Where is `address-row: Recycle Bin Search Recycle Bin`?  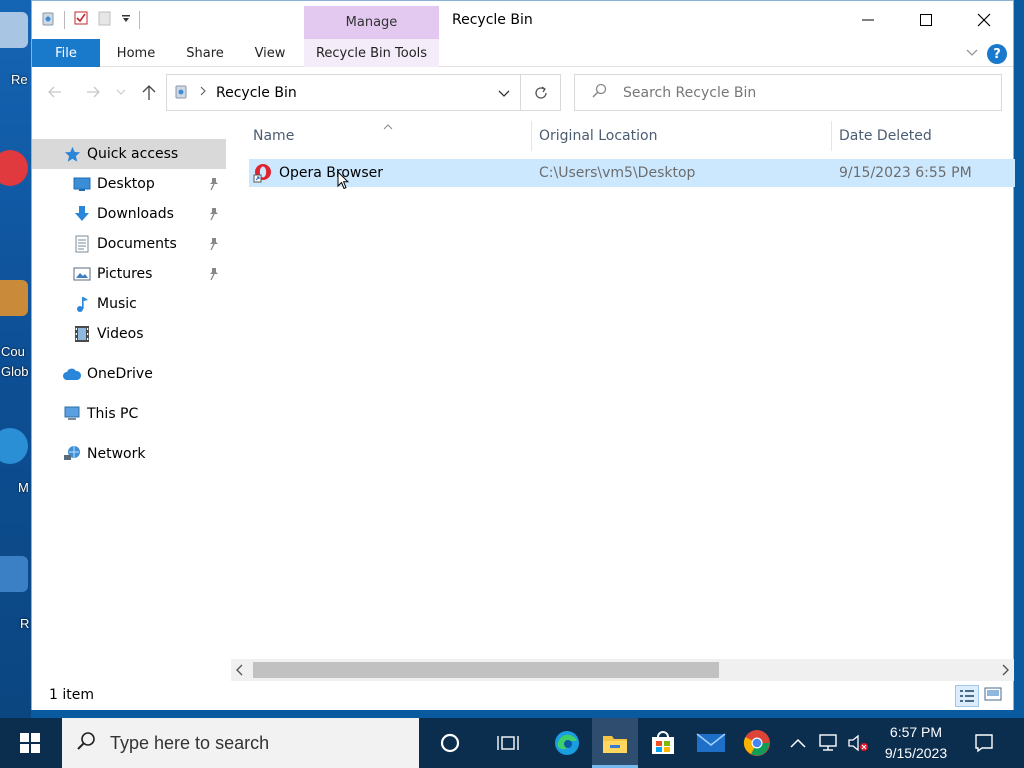
address-row: Recycle Bin Search Recycle Bin is located at coordinates (522, 93).